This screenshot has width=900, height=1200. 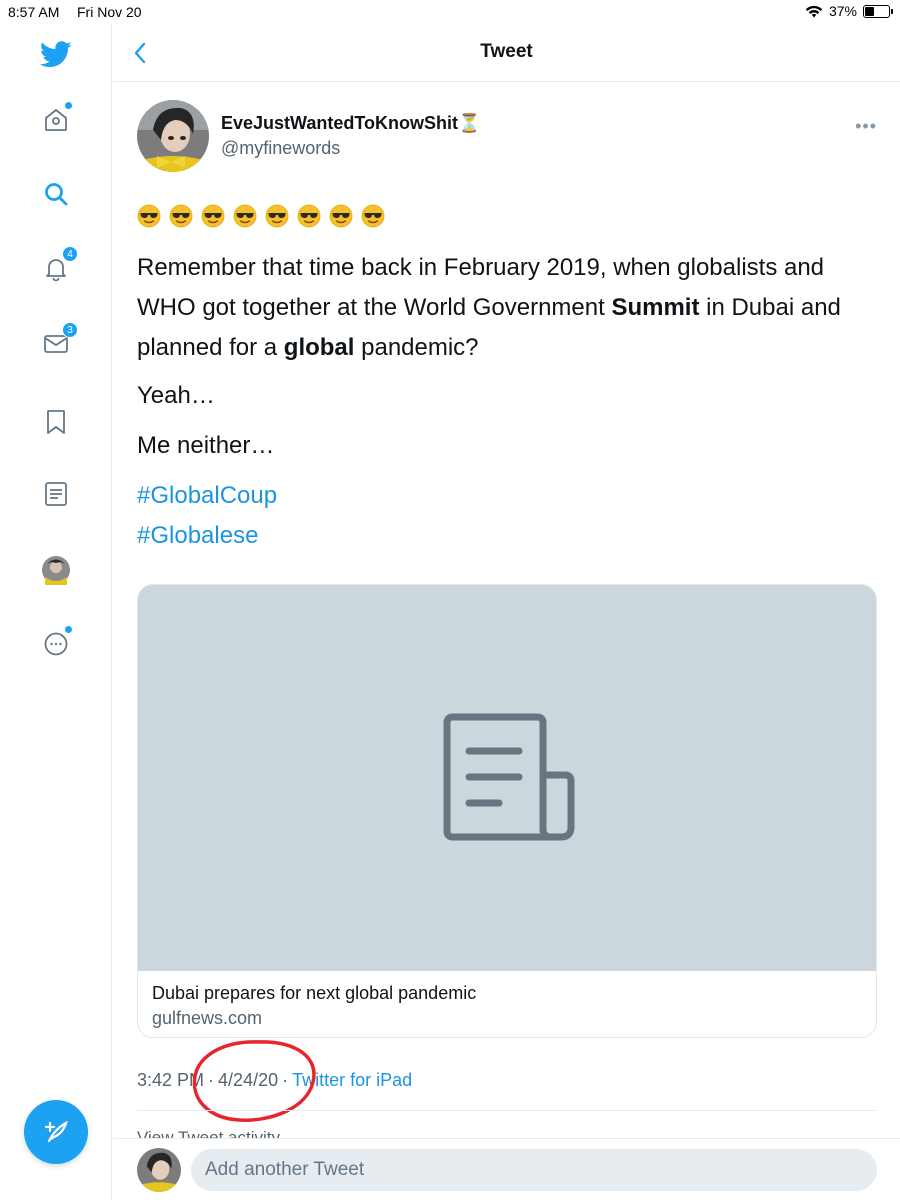 I want to click on user-handle: @myfinewords, so click(x=280, y=148).